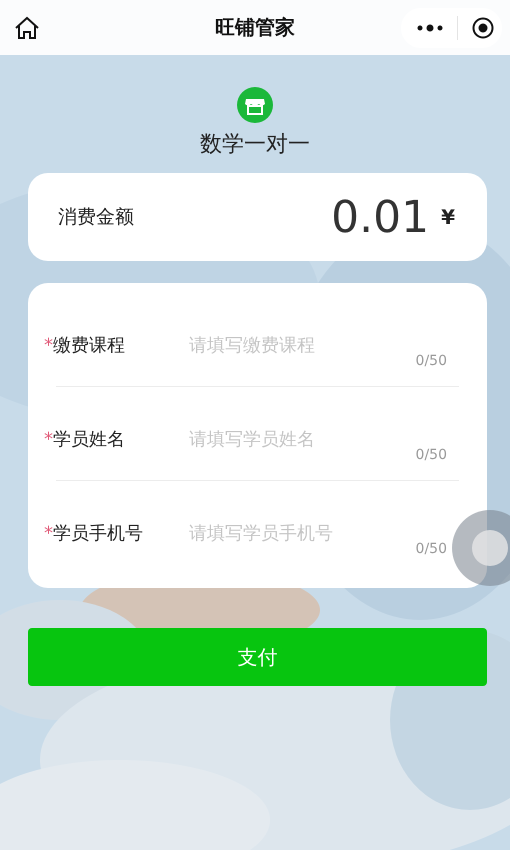 The width and height of the screenshot is (510, 850). I want to click on input-field: 请填写缴费课程, so click(299, 345).